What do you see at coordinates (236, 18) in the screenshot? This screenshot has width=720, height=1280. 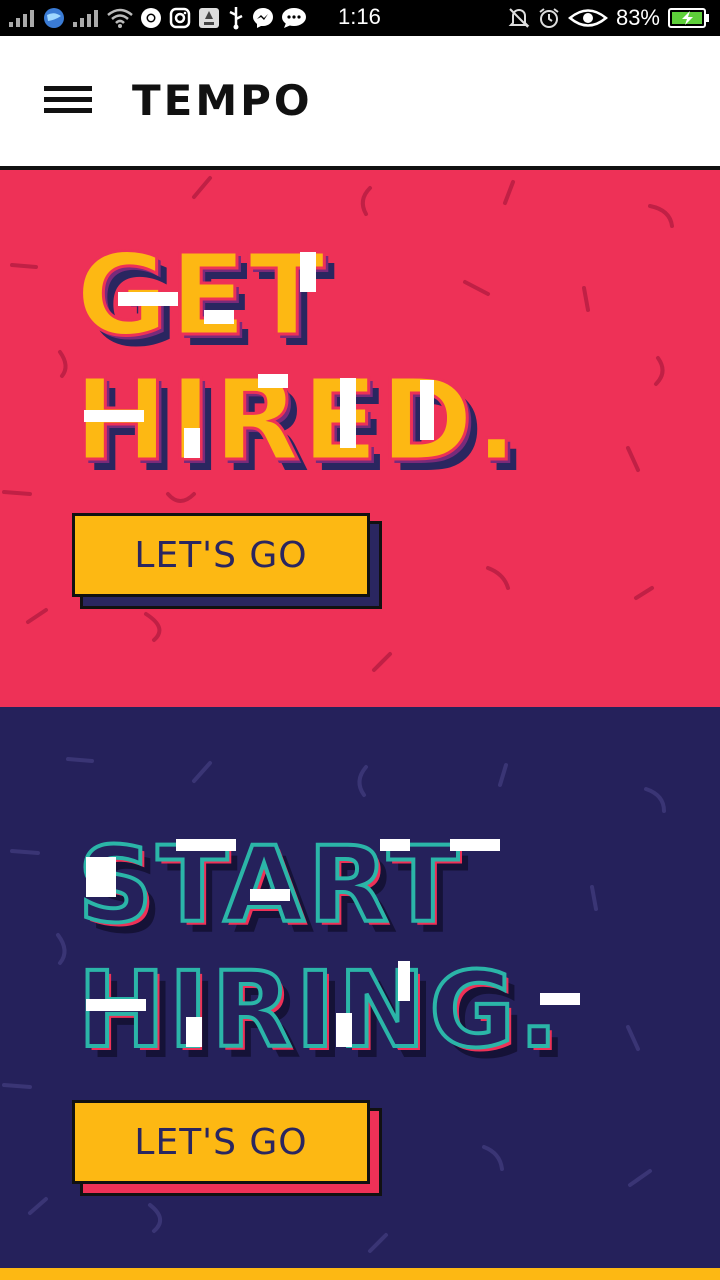 I see `usb-icon` at bounding box center [236, 18].